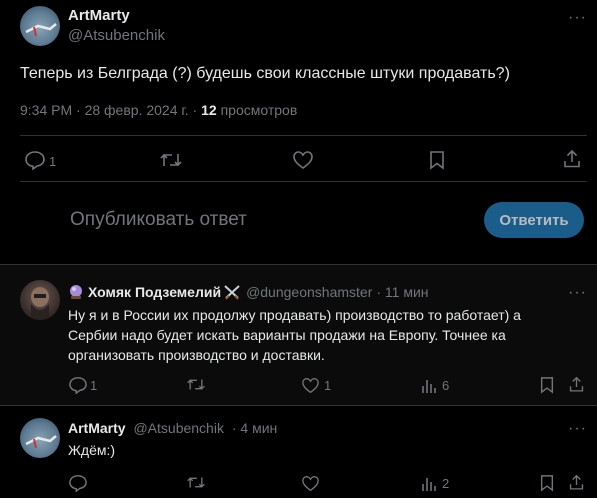  I want to click on views-count: 6, so click(446, 385).